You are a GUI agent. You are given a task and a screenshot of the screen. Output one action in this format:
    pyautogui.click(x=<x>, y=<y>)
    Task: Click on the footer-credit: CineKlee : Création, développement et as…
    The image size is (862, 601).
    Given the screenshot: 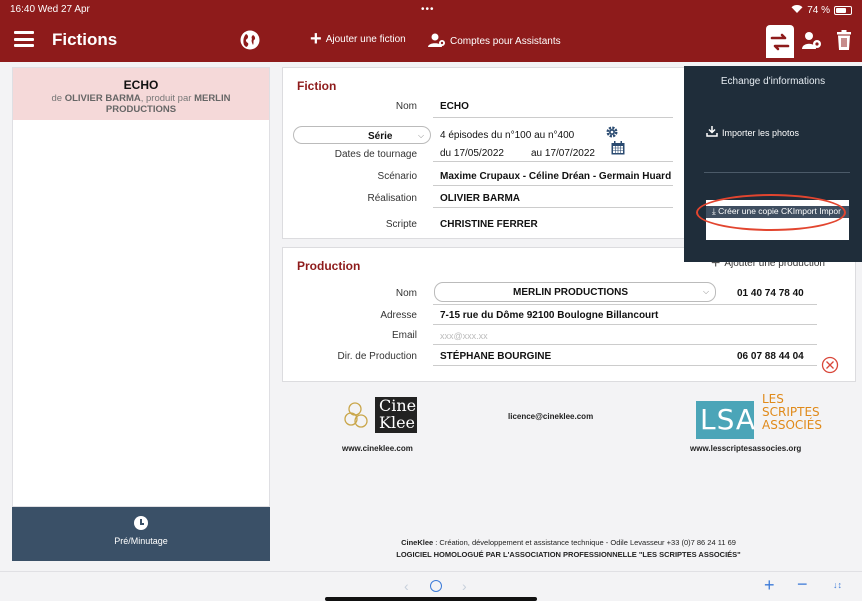 What is the action you would take?
    pyautogui.click(x=568, y=548)
    